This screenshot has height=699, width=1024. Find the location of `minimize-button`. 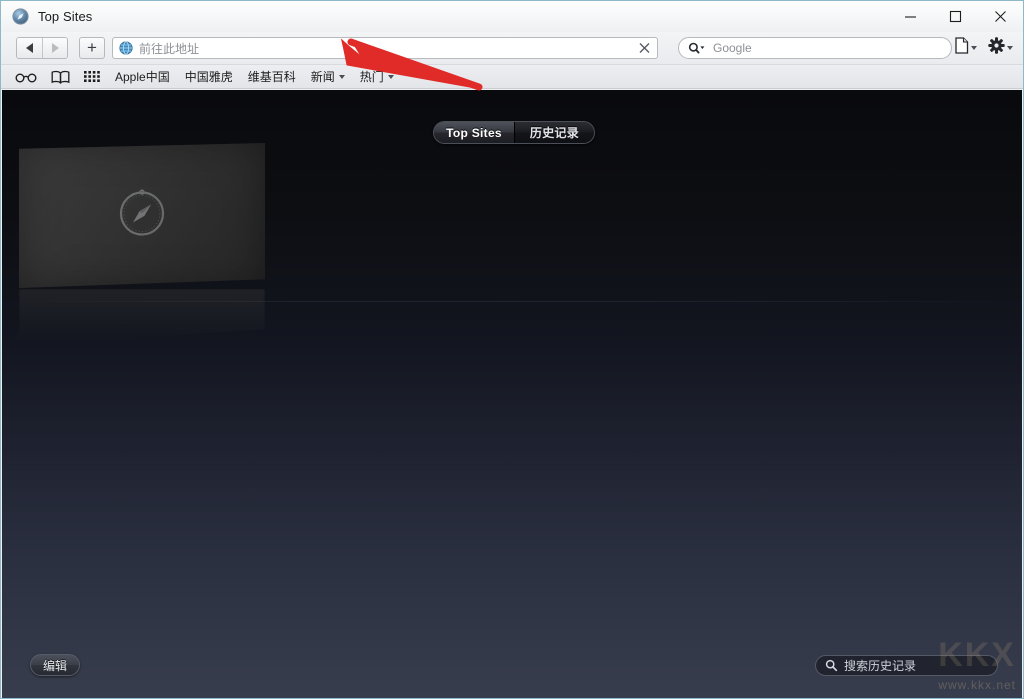

minimize-button is located at coordinates (910, 16).